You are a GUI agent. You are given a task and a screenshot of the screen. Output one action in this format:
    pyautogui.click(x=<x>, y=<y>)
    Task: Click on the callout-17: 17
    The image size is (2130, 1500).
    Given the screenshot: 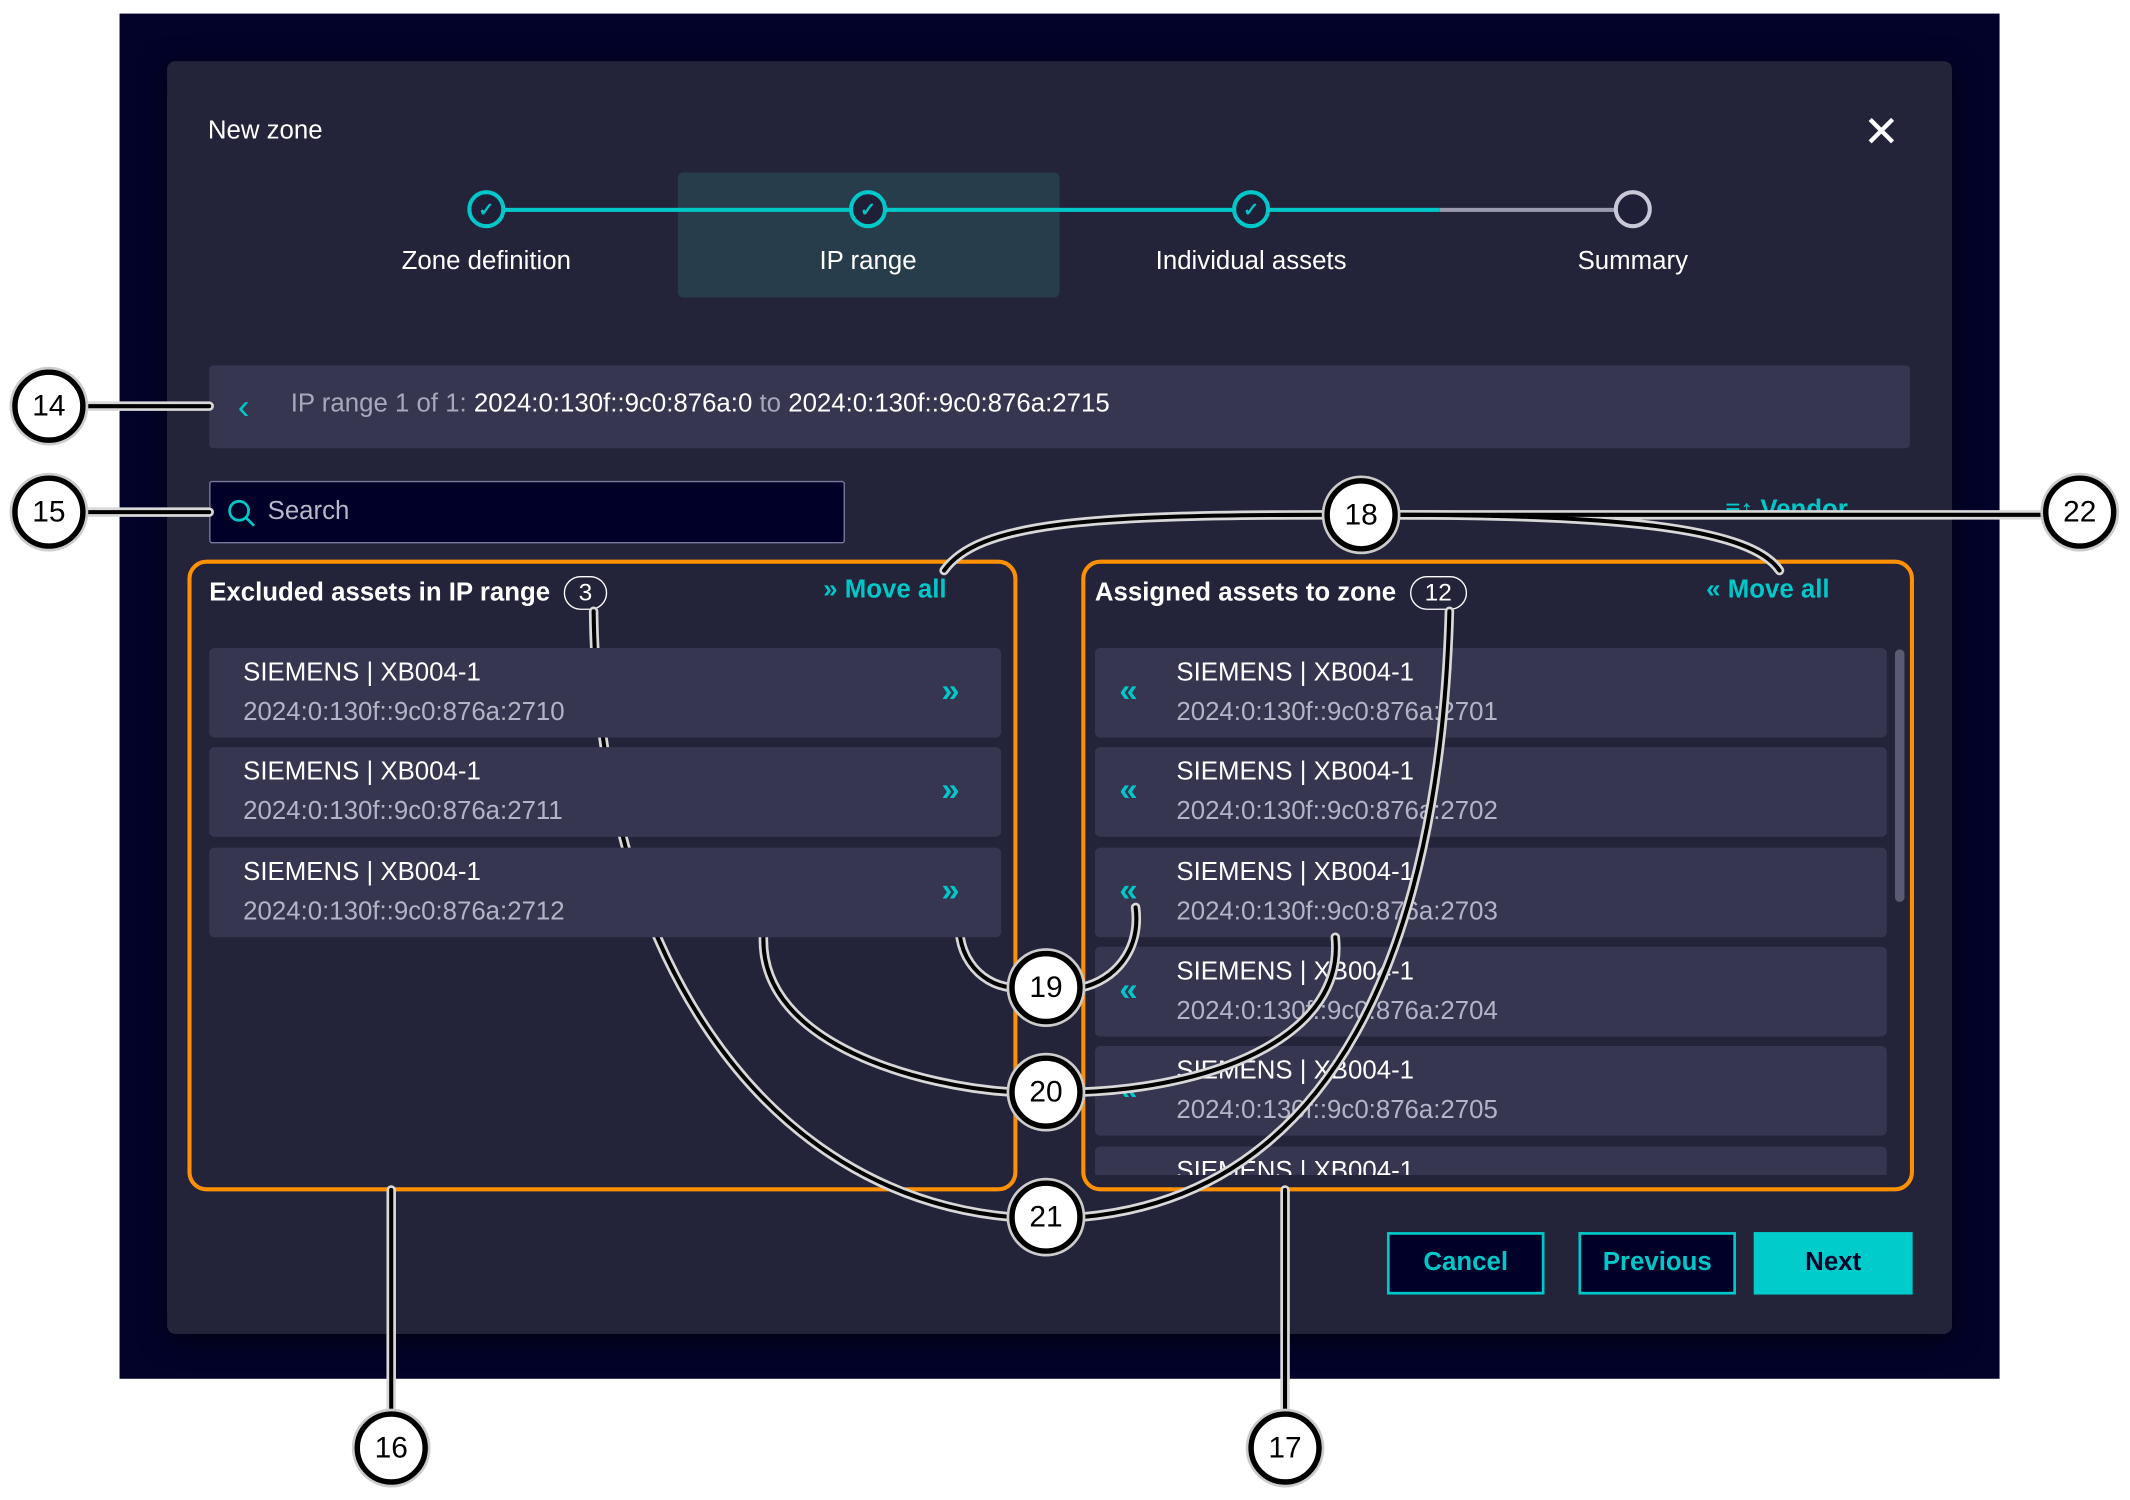 What is the action you would take?
    pyautogui.click(x=1285, y=1448)
    